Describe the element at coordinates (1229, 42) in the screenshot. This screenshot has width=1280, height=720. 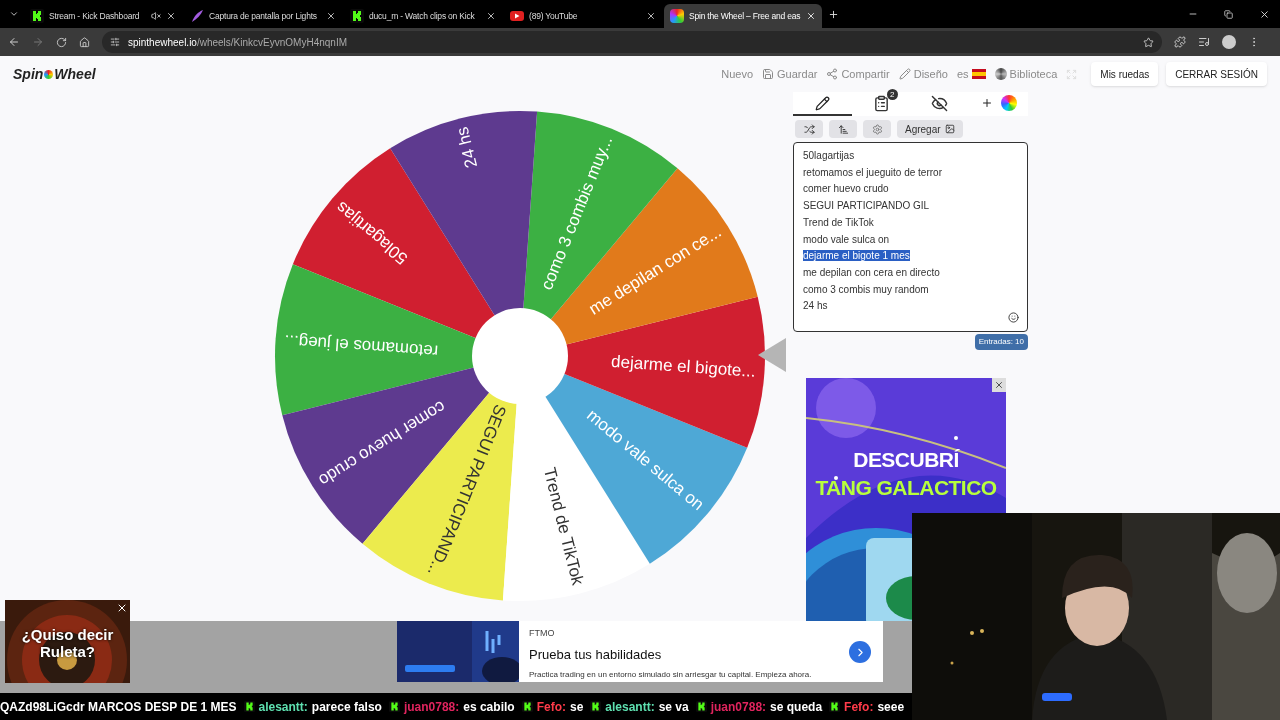
I see `avatar` at that location.